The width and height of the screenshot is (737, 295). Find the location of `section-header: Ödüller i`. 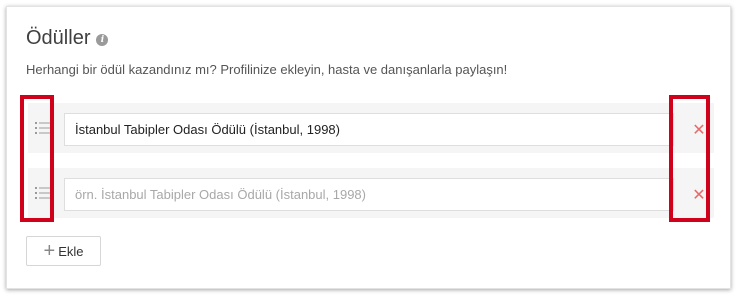

section-header: Ödüller i is located at coordinates (67, 38).